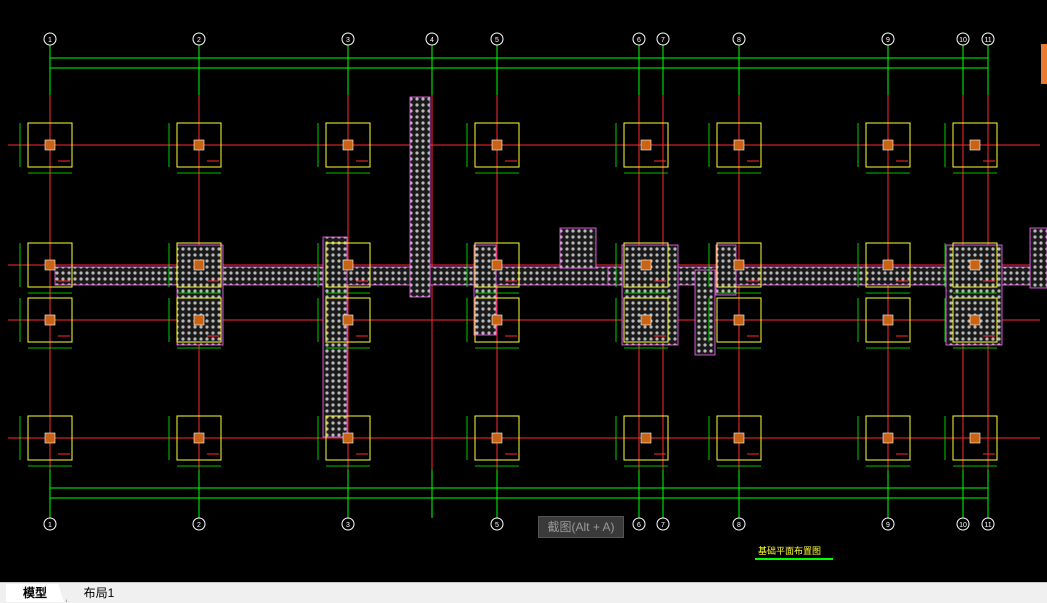 The height and width of the screenshot is (603, 1047). What do you see at coordinates (497, 40) in the screenshot?
I see `axis-label-top: 5` at bounding box center [497, 40].